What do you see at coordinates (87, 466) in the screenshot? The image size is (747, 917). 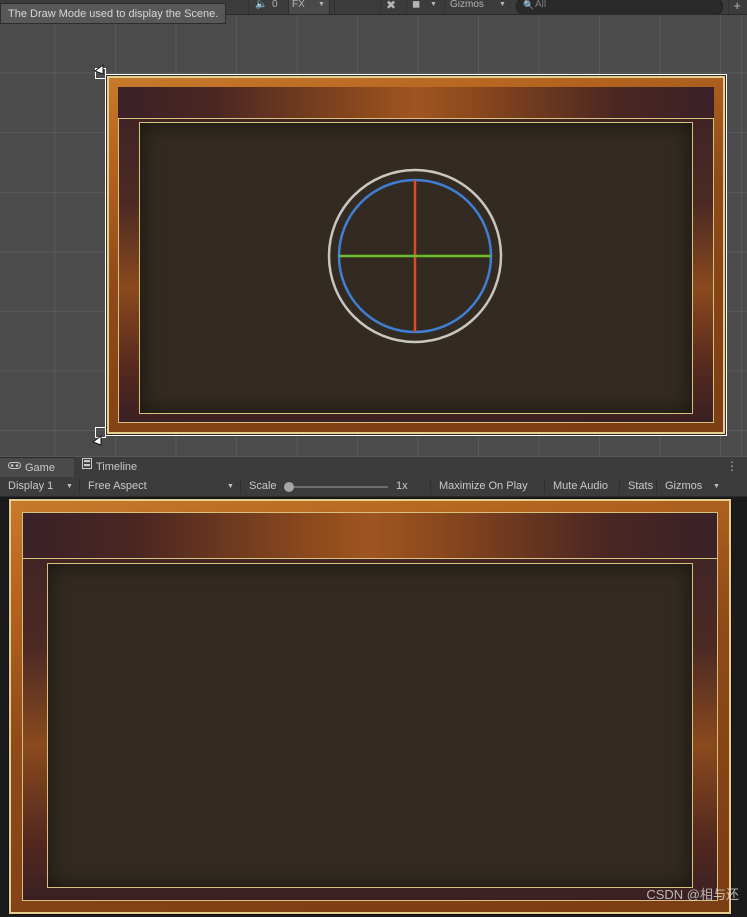 I see `film-strip-icon` at bounding box center [87, 466].